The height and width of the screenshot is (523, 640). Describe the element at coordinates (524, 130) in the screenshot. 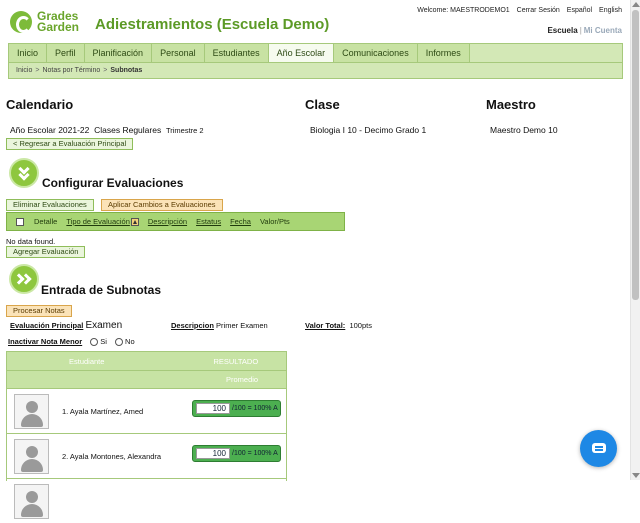

I see `teacher-name: Maestro Demo 10` at that location.